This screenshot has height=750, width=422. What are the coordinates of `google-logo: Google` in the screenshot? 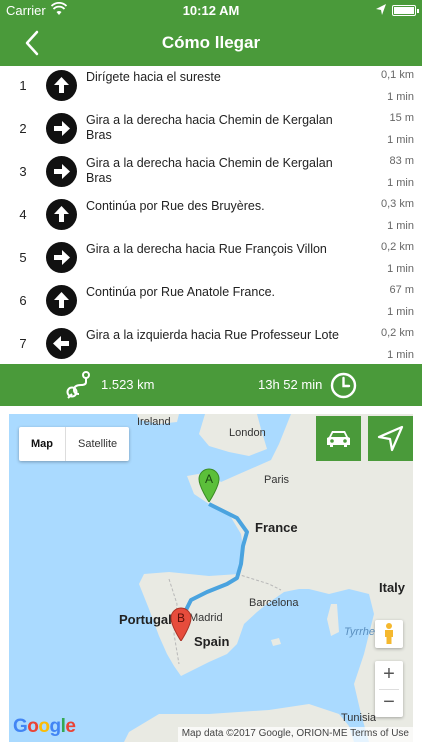 It's located at (44, 726).